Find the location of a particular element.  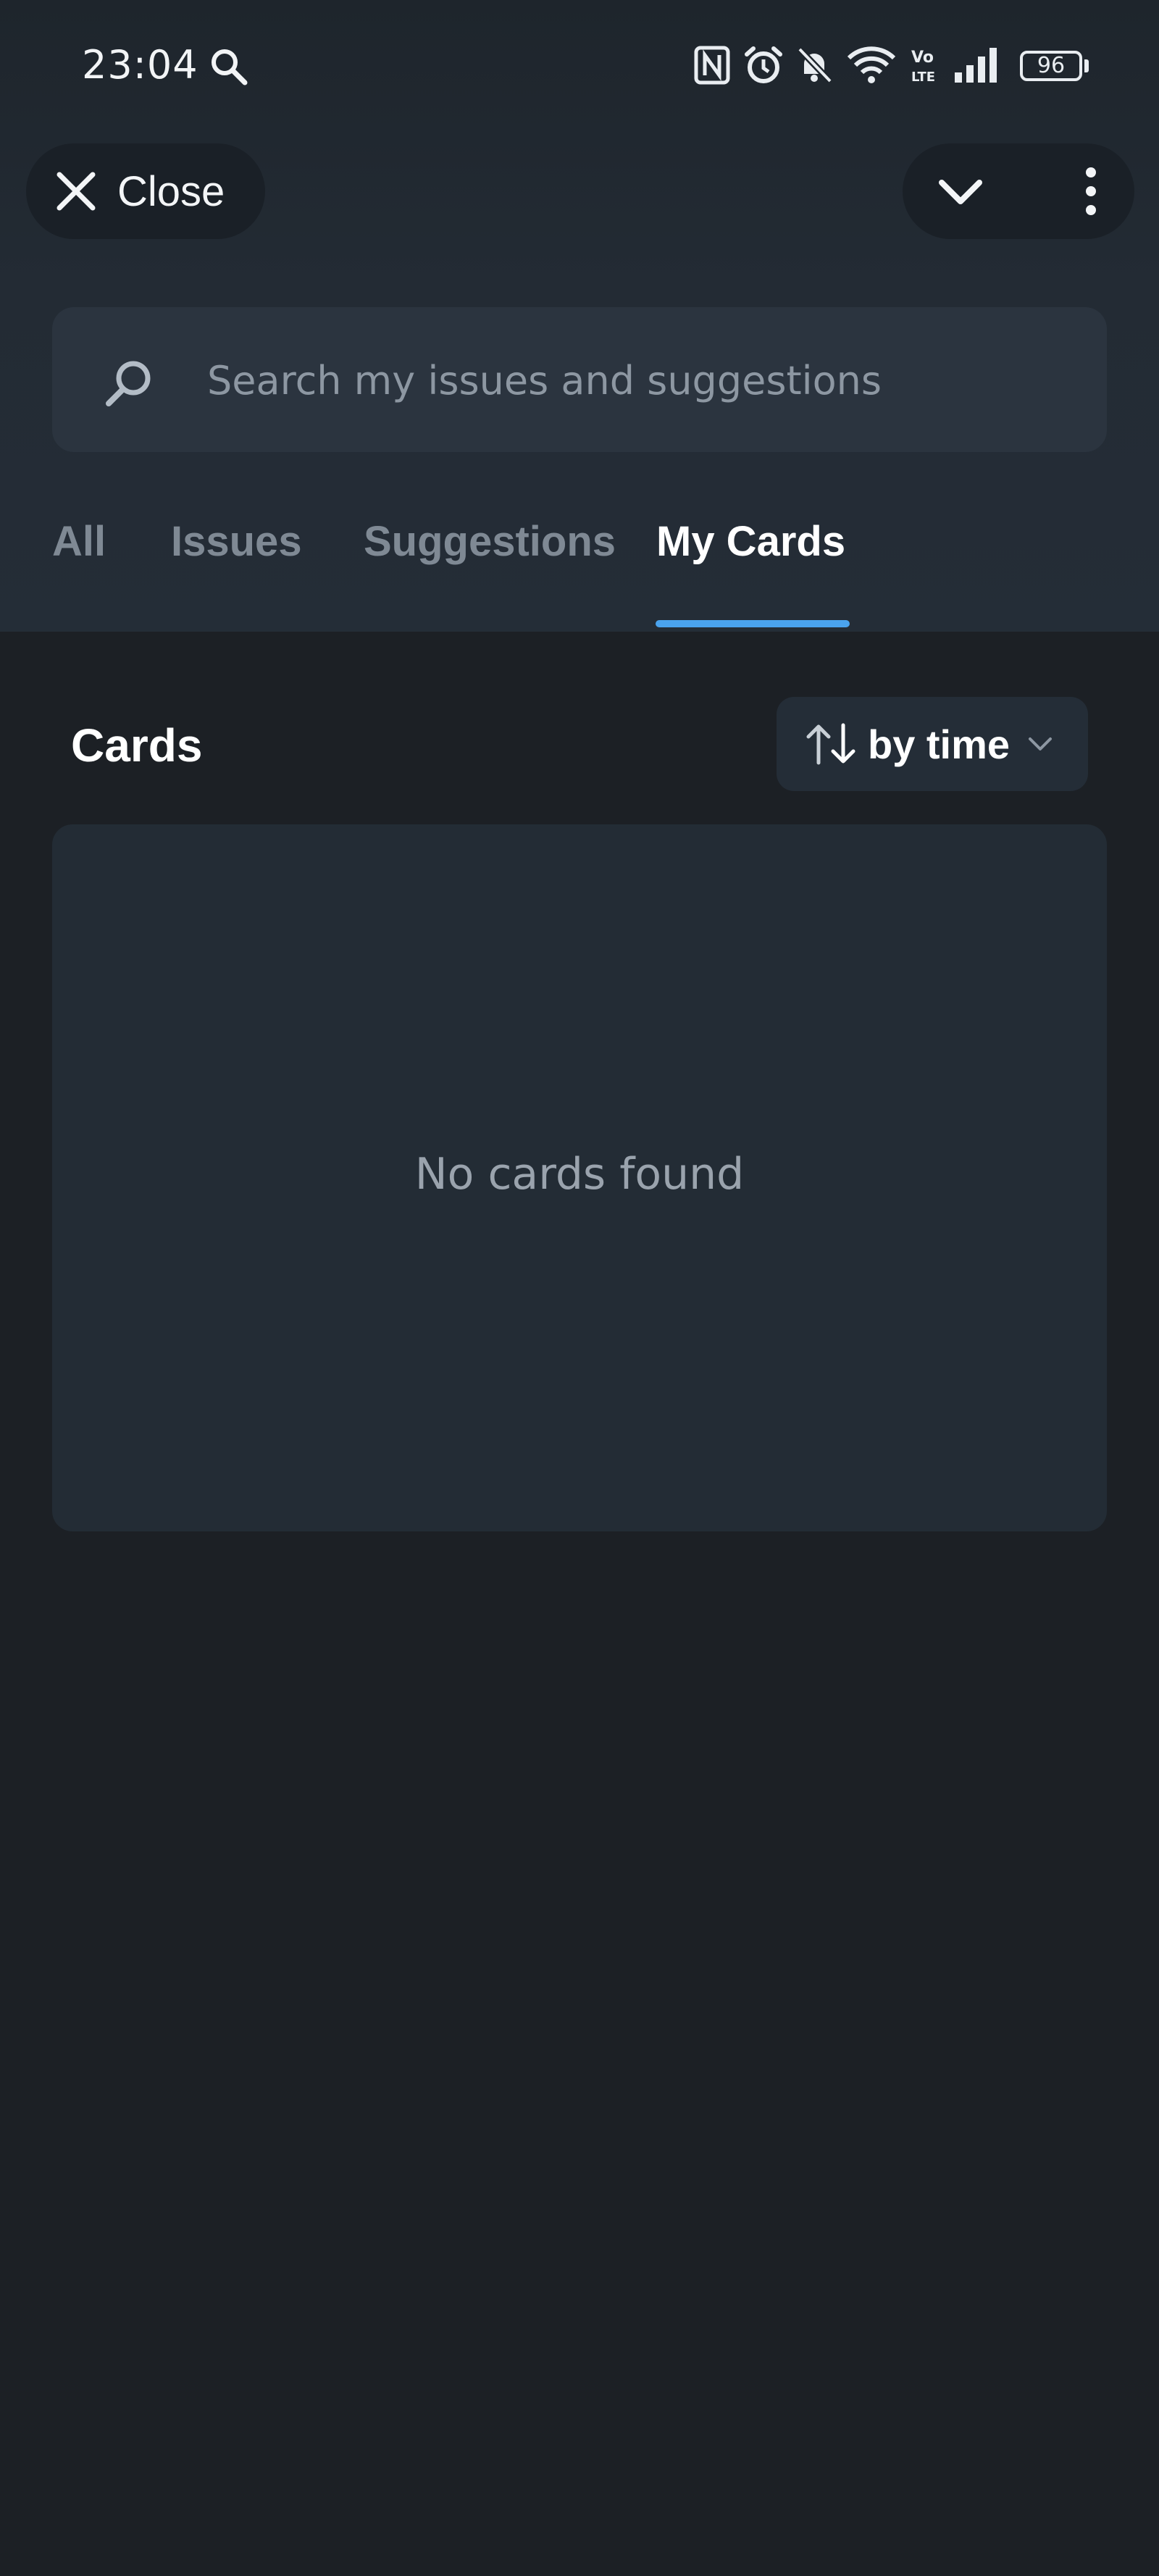

battery-tip is located at coordinates (1086, 65).